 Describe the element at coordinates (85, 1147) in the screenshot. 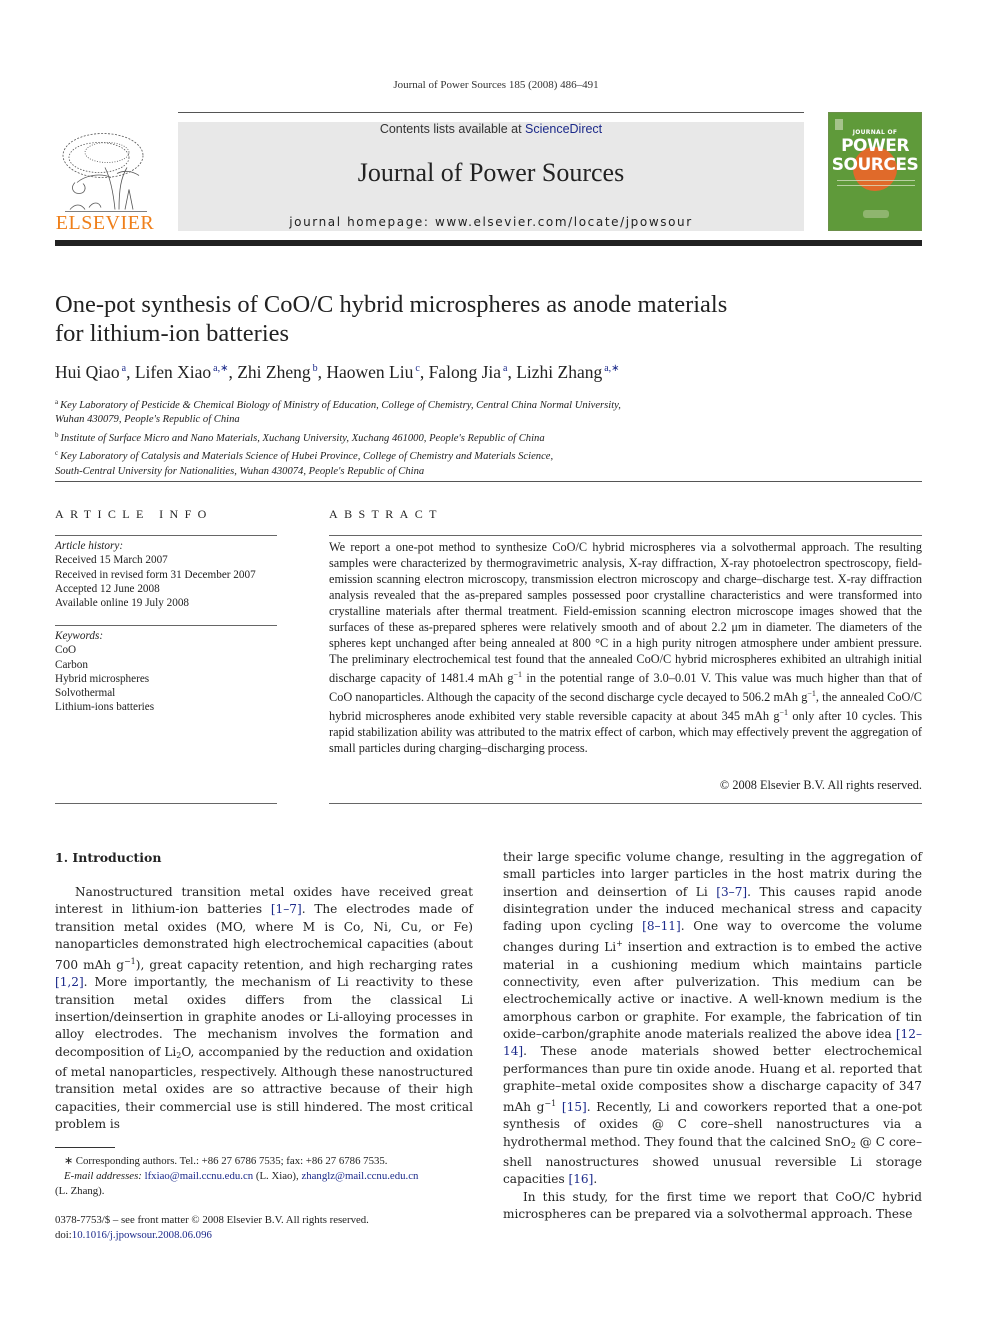

I see `footnote-rule` at that location.